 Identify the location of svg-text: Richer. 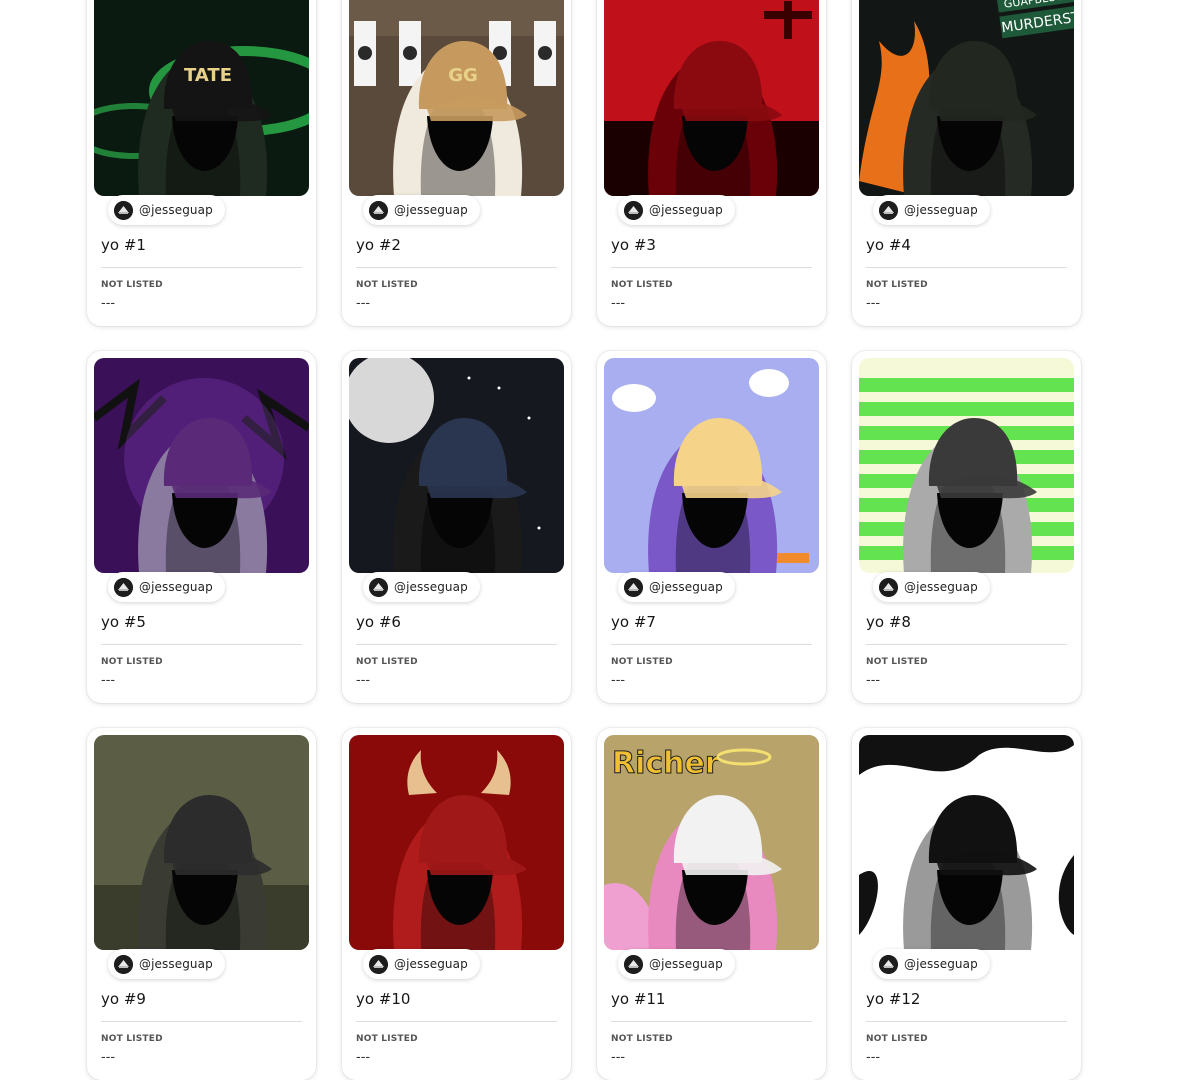
(666, 763).